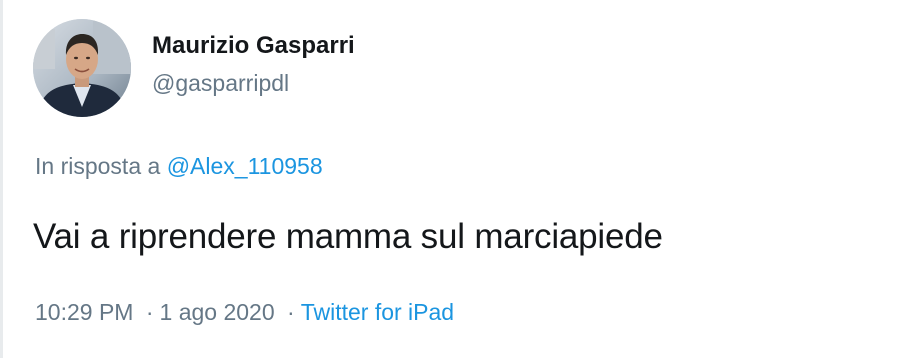 Image resolution: width=924 pixels, height=358 pixels. I want to click on tweet-source-link: Twitter for iPad, so click(377, 312).